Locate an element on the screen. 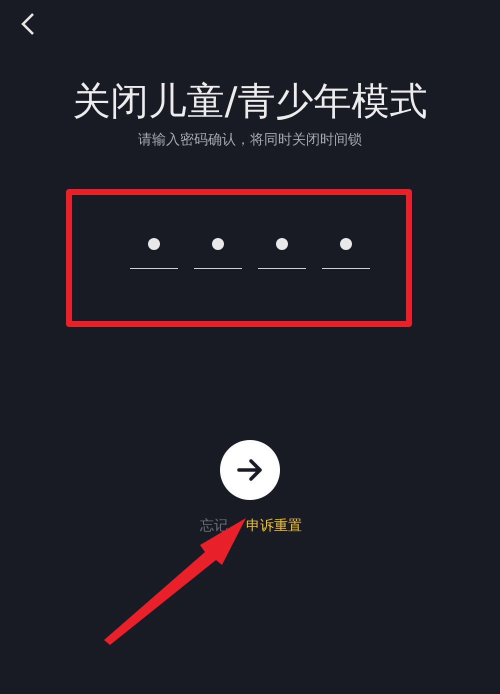  appeal-reset-link: 申诉重置 is located at coordinates (274, 526).